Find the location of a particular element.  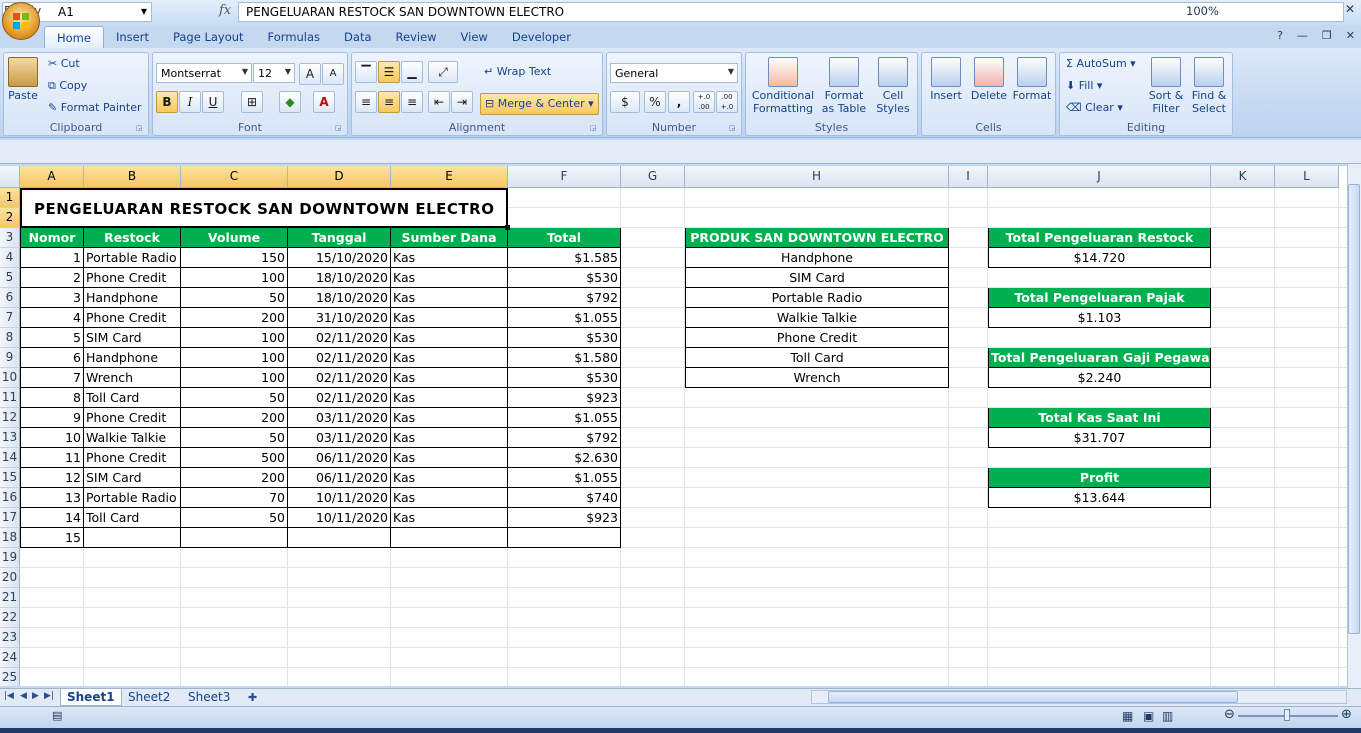

help-icon: ? is located at coordinates (1280, 35).